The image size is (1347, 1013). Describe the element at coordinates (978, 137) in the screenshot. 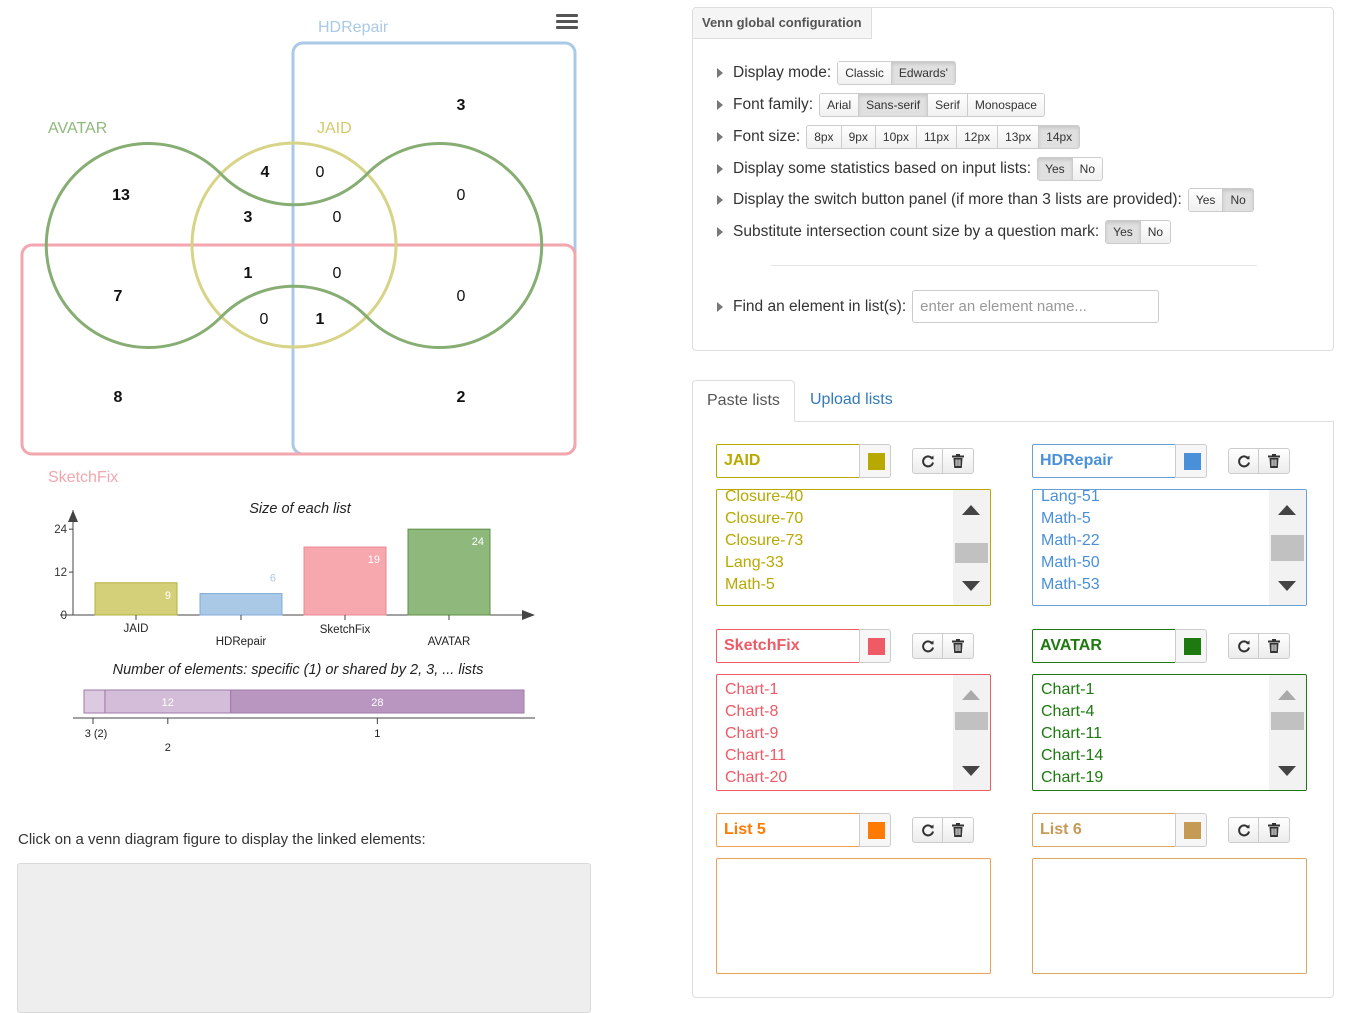

I see `option-button: 12px` at that location.